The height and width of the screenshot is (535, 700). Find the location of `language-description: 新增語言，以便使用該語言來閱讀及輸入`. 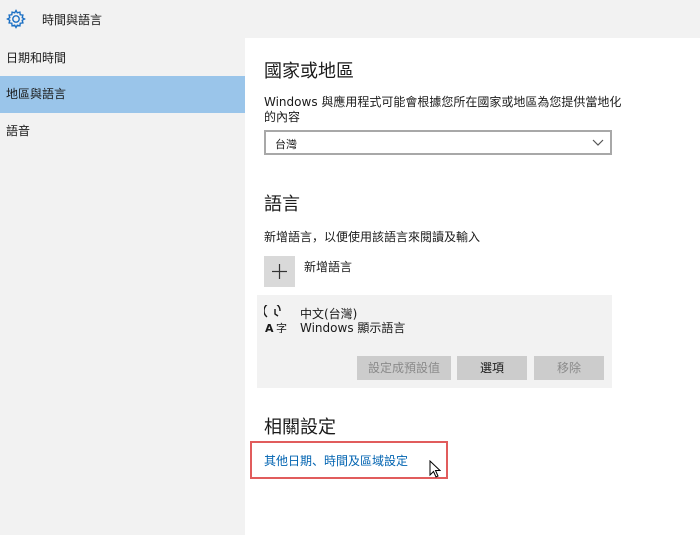

language-description: 新增語言，以便使用該語言來閱讀及輸入 is located at coordinates (372, 237).